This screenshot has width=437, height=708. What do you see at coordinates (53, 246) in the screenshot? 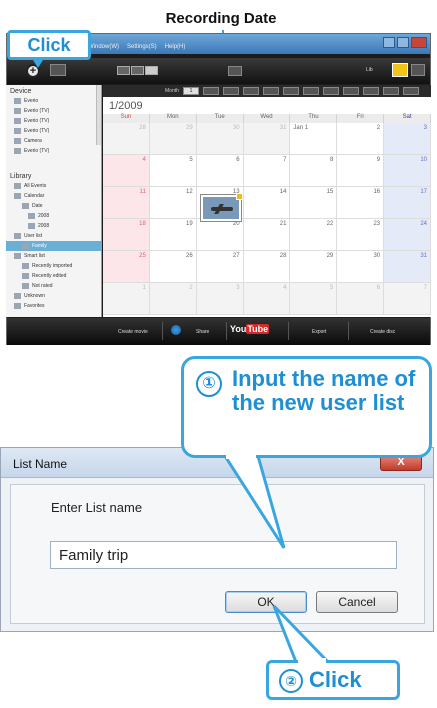
I see `sidebar-item-new-list: Family` at bounding box center [53, 246].